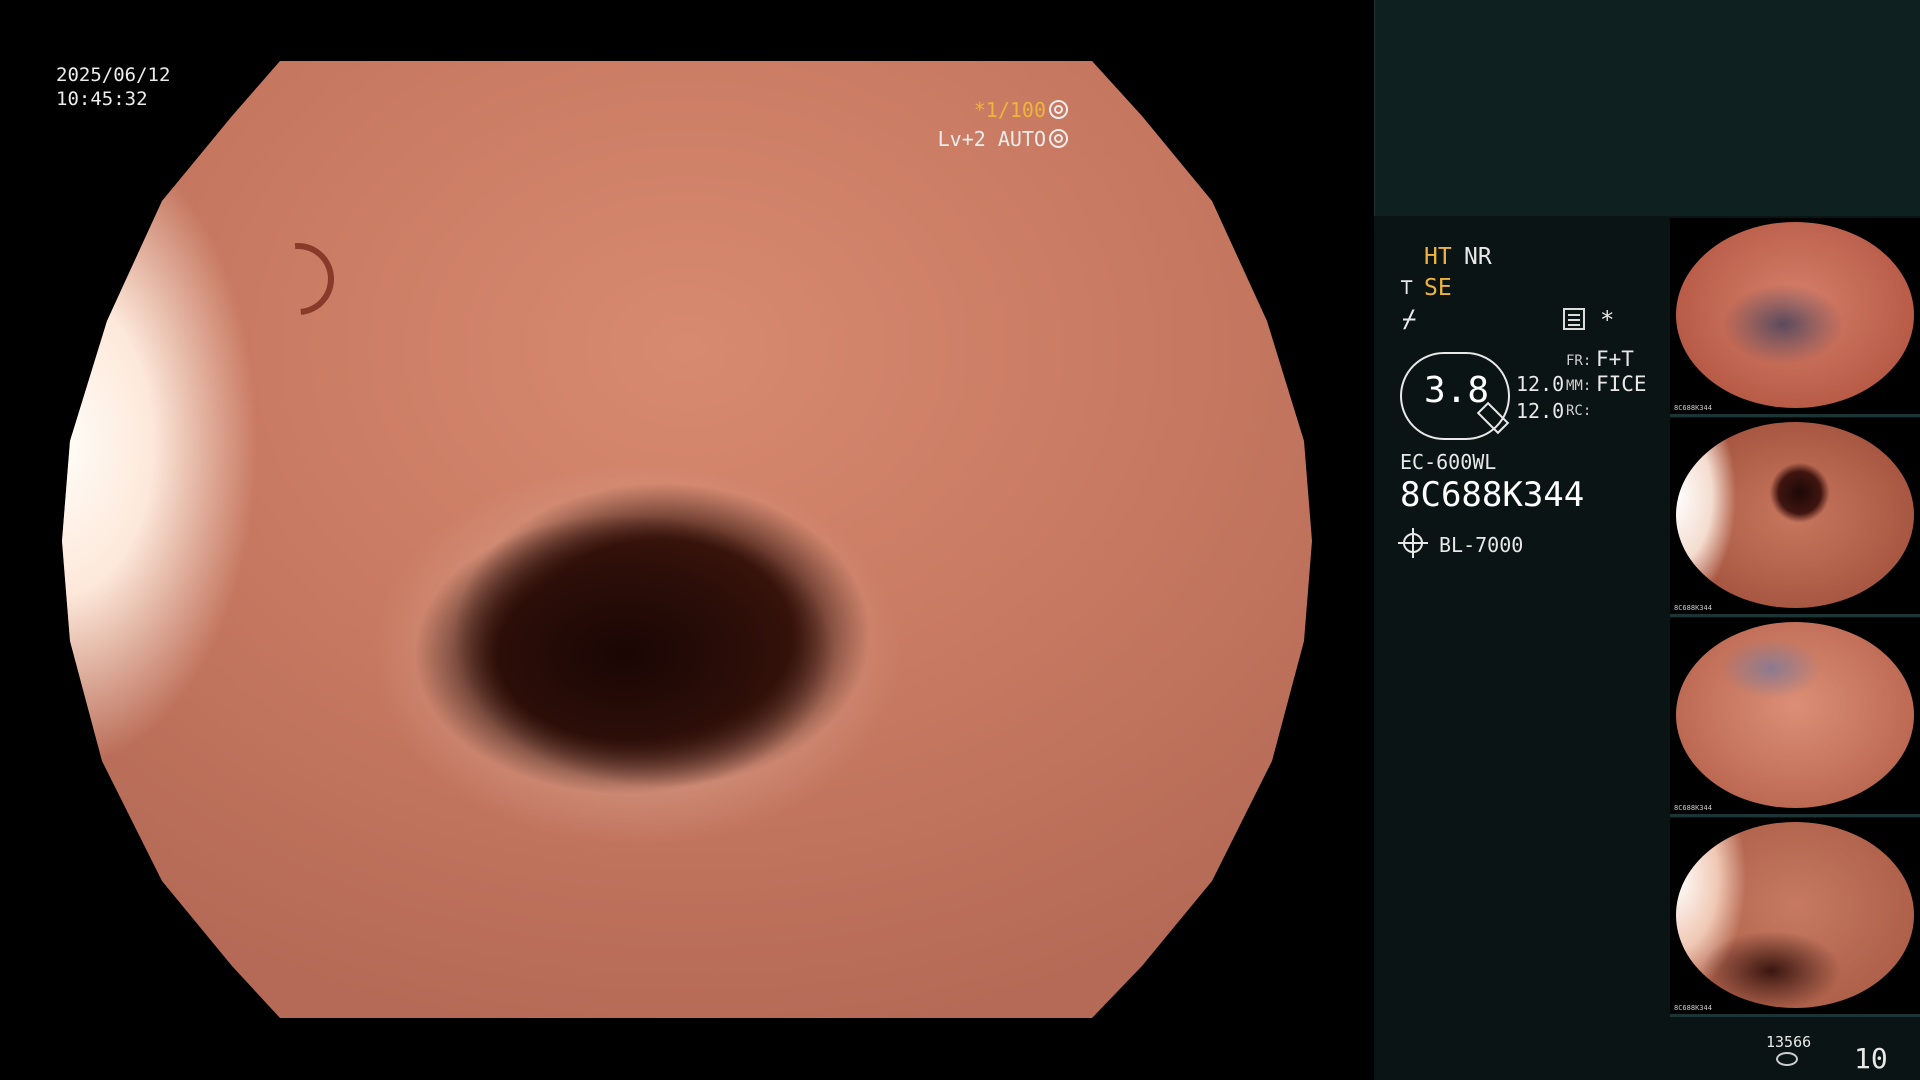  Describe the element at coordinates (298, 279) in the screenshot. I see `instrument-tip` at that location.